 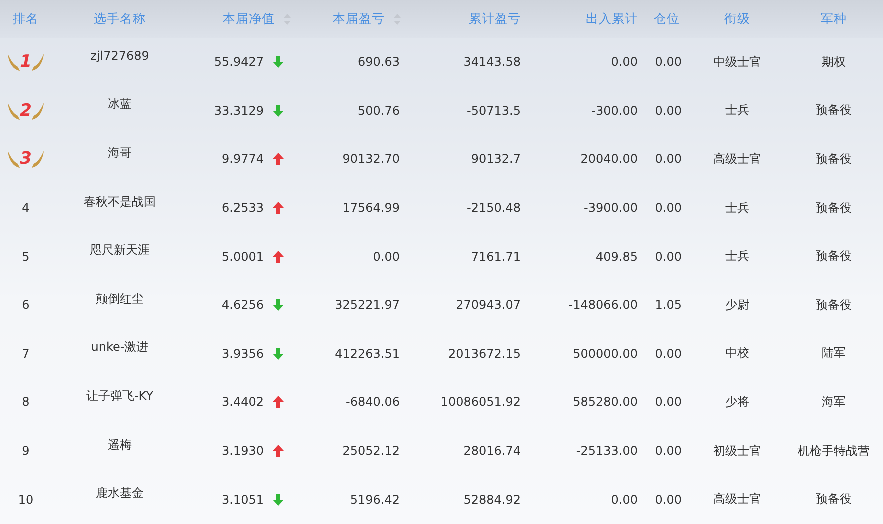 I want to click on column-header: 军种, so click(x=834, y=19).